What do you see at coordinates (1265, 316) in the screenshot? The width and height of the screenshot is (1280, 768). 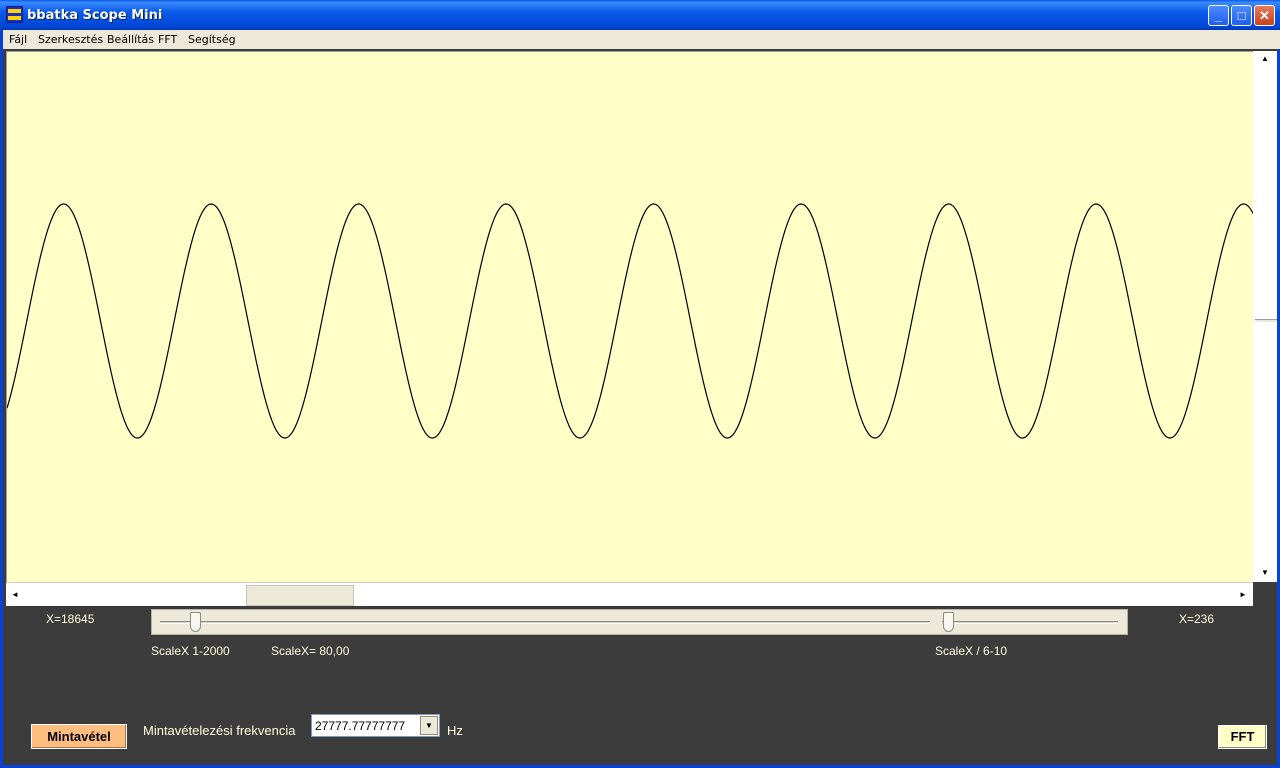 I see `vertical-scrollbar: ▲ ▼` at bounding box center [1265, 316].